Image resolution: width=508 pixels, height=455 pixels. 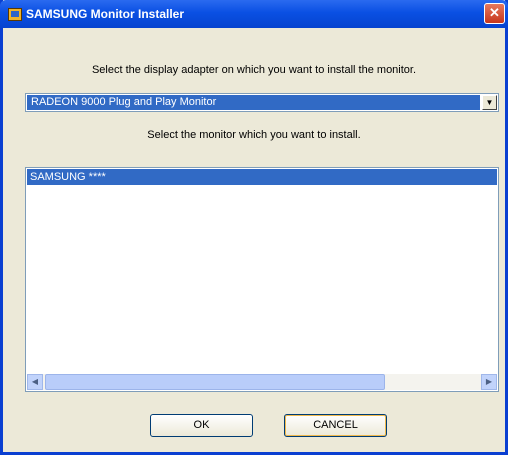 I want to click on scroll-left-icon: ◀, so click(x=35, y=382).